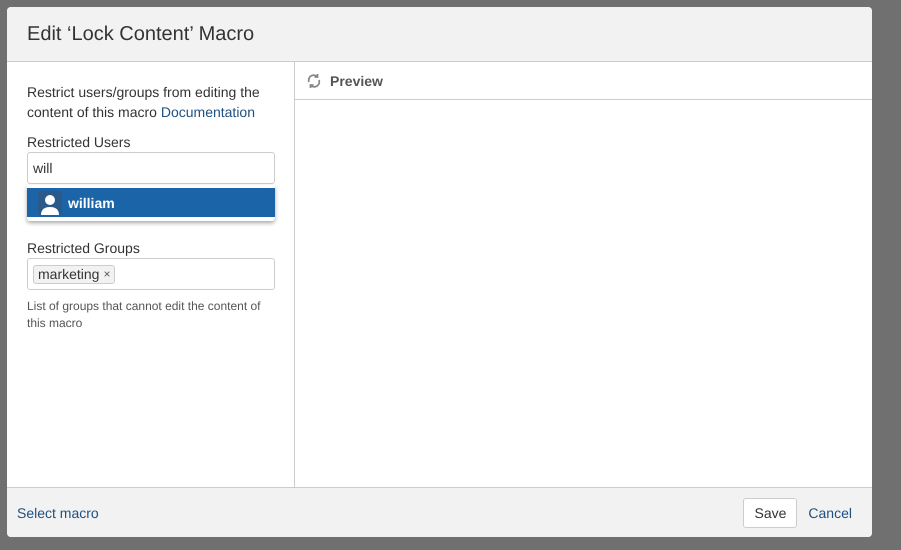 Image resolution: width=901 pixels, height=550 pixels. Describe the element at coordinates (314, 80) in the screenshot. I see `refresh-icon` at that location.